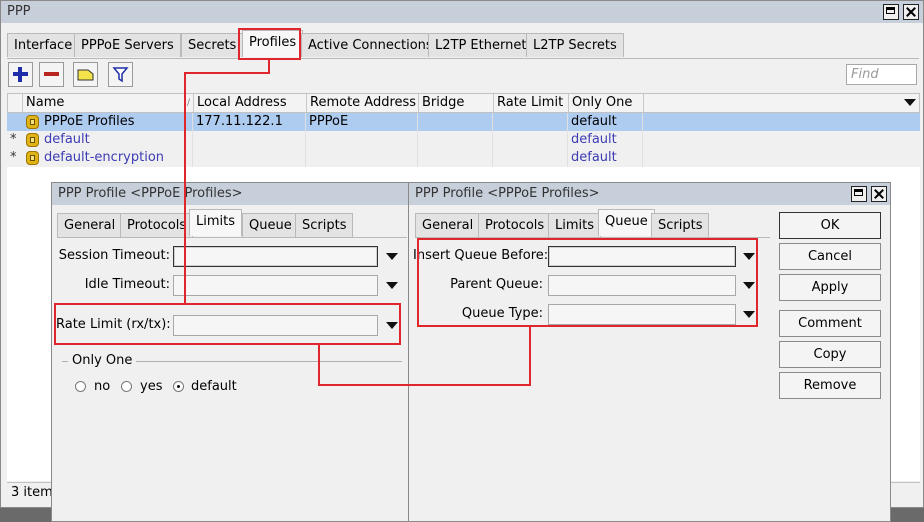 This screenshot has height=522, width=924. Describe the element at coordinates (587, 282) in the screenshot. I see `queue-fields-highlight` at that location.